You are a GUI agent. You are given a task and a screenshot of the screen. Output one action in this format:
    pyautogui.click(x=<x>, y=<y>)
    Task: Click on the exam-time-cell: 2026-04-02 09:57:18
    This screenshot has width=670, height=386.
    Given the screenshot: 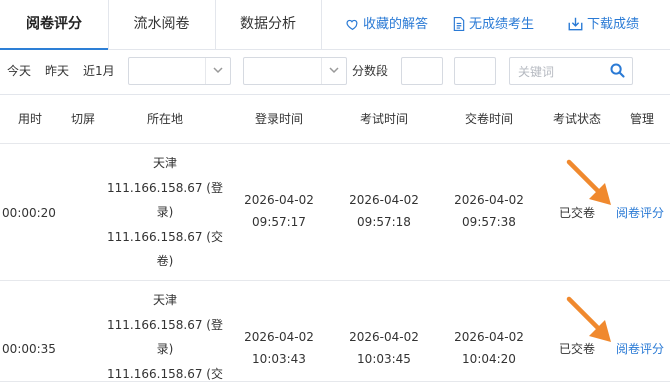 What is the action you would take?
    pyautogui.click(x=384, y=211)
    